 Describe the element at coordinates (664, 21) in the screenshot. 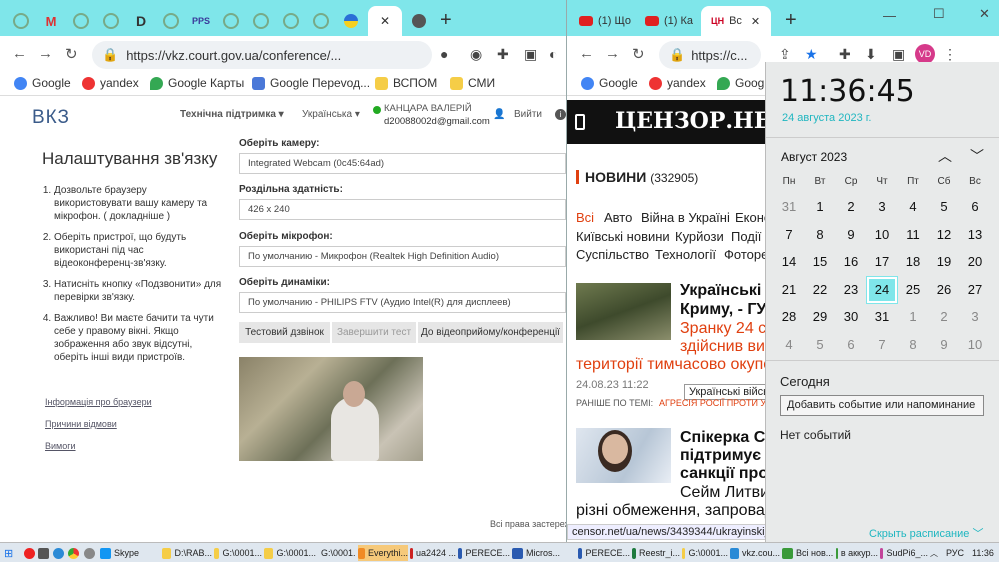

I see `tab-youtube-2: (1) Ка` at that location.